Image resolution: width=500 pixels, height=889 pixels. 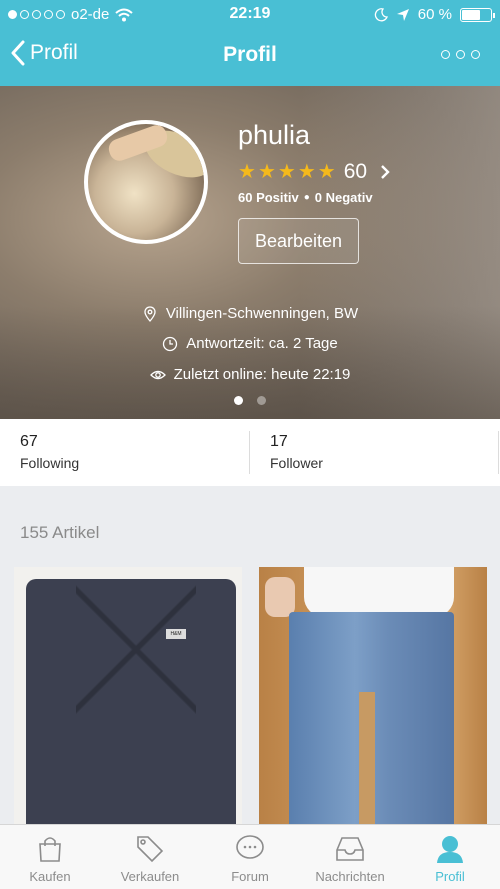 I want to click on last-online-text: Zuletzt online: heute 22:19, so click(x=262, y=374).